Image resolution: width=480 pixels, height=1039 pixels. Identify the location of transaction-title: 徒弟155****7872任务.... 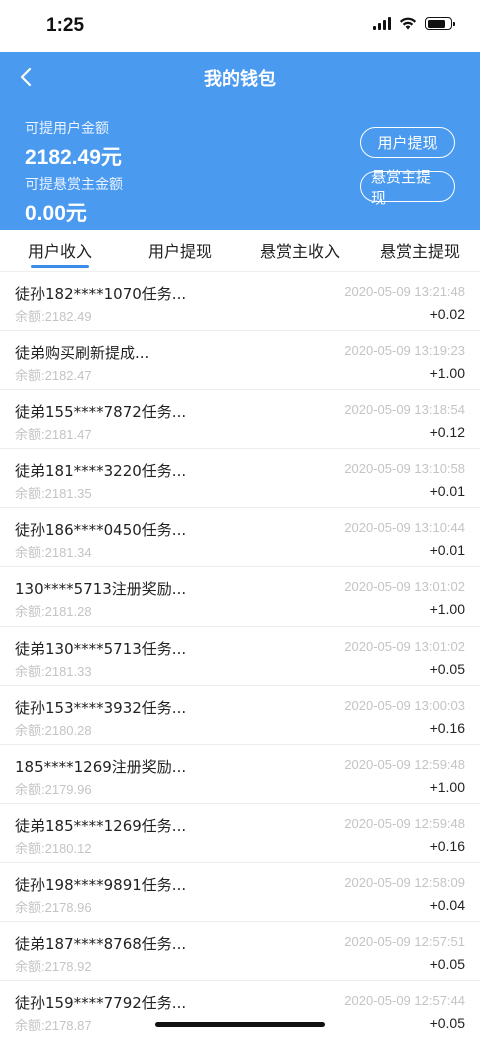
(101, 412).